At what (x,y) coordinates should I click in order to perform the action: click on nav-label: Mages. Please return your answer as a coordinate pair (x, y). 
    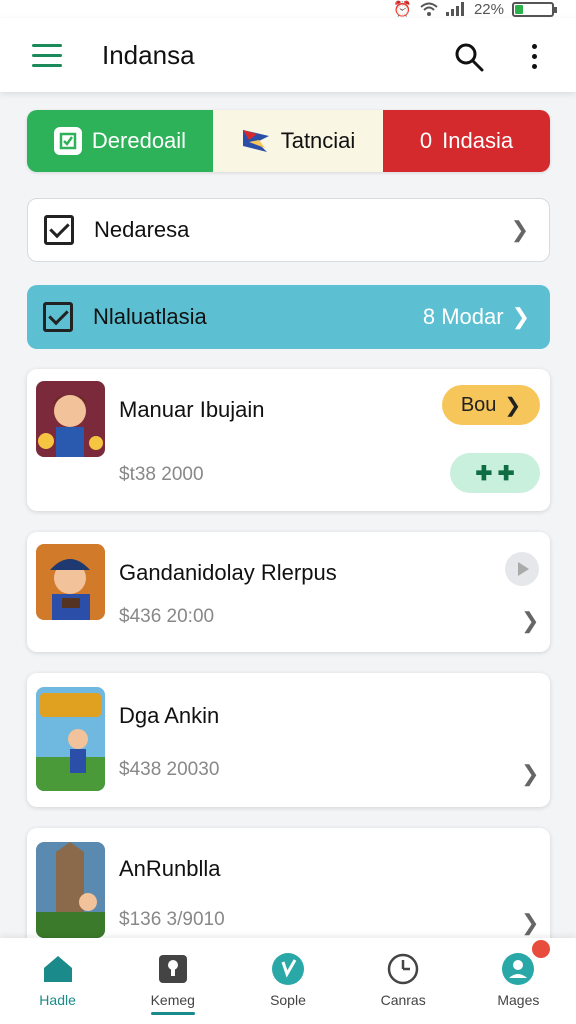
    Looking at the image, I should click on (518, 1000).